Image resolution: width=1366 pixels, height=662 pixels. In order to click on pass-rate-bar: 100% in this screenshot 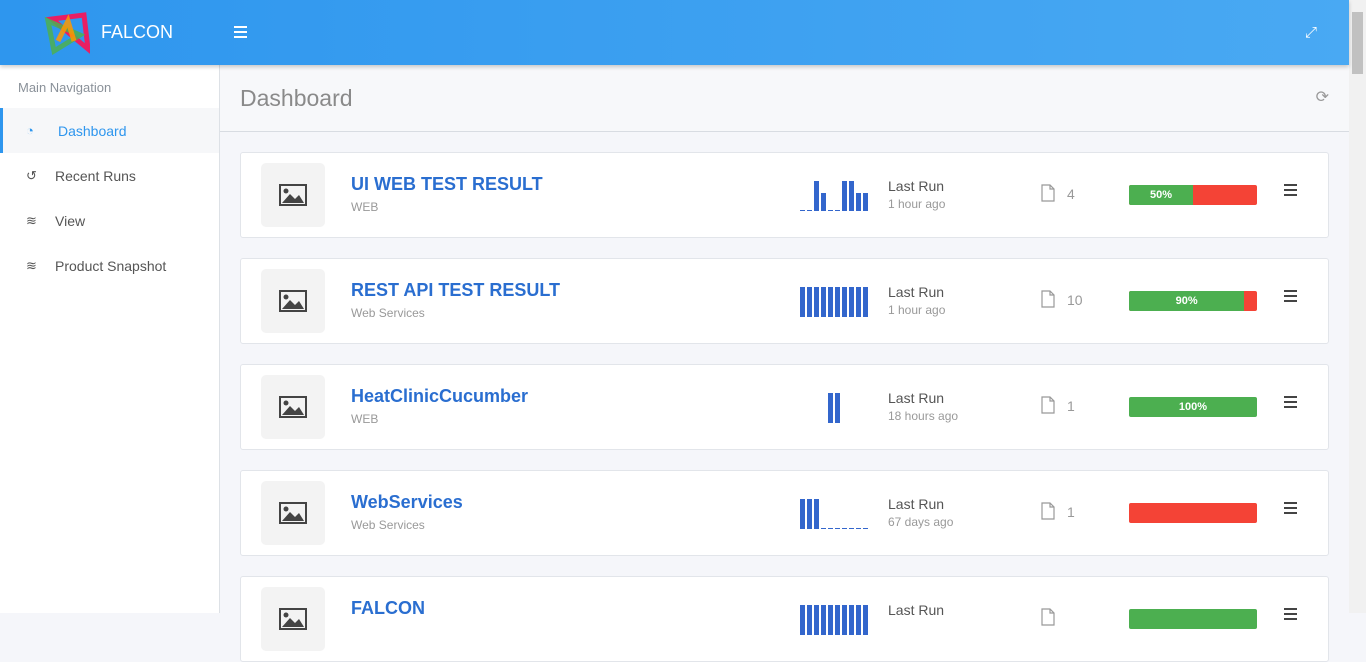, I will do `click(1193, 407)`.